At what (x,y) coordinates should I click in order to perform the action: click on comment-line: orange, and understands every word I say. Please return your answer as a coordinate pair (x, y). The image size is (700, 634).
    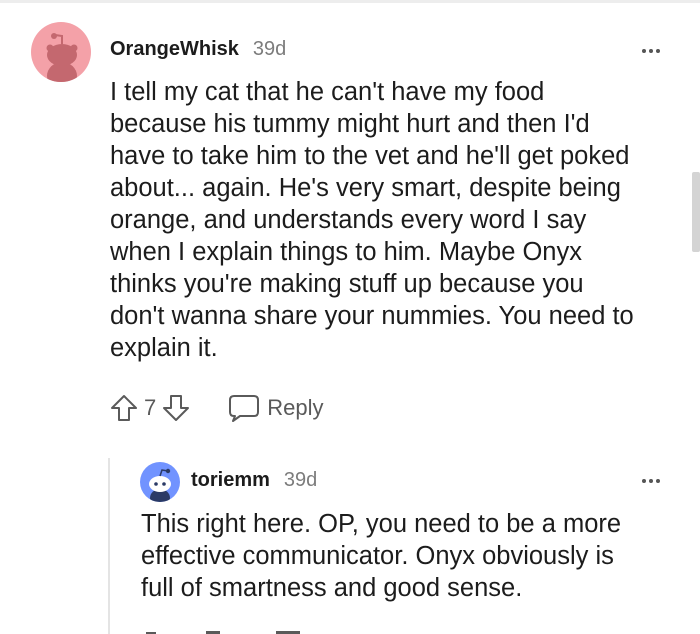
    Looking at the image, I should click on (348, 220).